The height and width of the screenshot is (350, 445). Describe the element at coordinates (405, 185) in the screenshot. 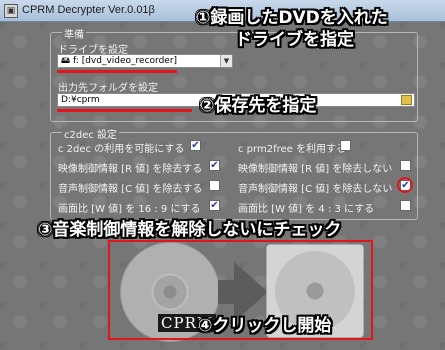

I see `highlight-ring` at that location.